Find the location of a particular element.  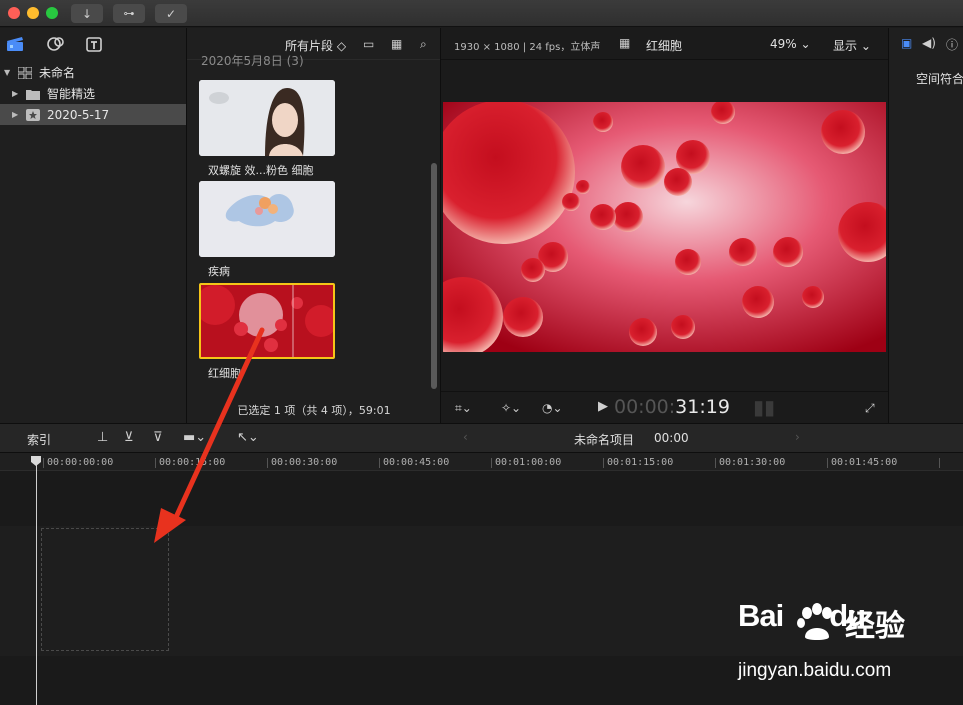

ruler-label: 00:00:00:00 is located at coordinates (80, 462).